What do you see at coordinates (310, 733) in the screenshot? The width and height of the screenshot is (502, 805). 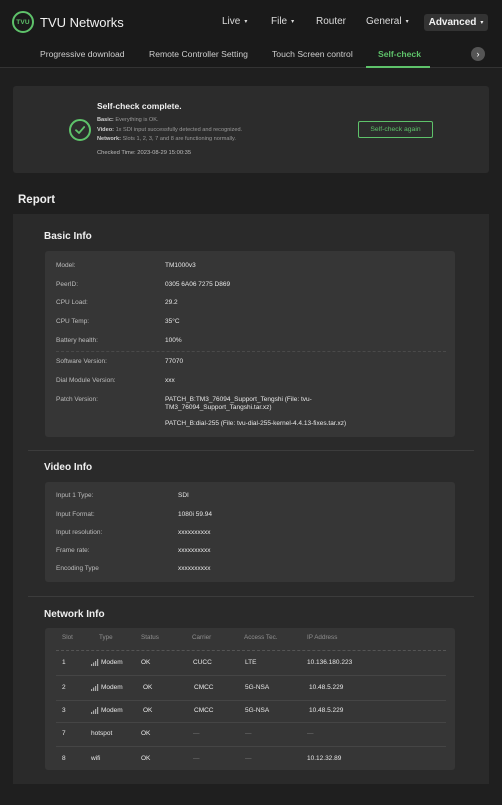 I see `ip-cell: —` at bounding box center [310, 733].